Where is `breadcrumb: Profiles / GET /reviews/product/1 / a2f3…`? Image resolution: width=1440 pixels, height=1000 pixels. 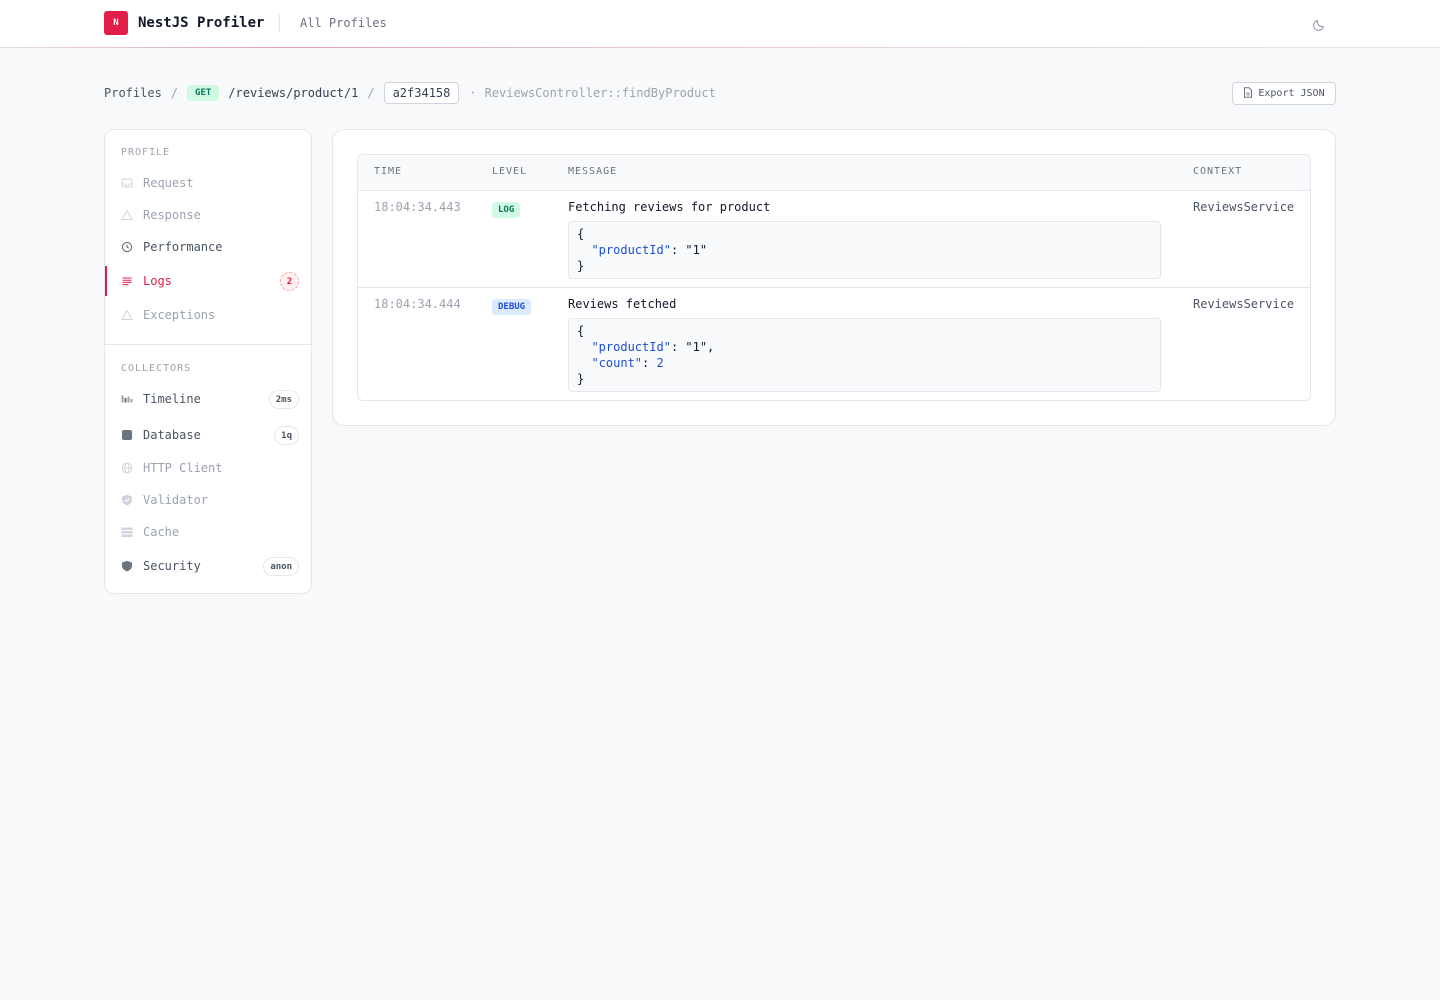 breadcrumb: Profiles / GET /reviews/product/1 / a2f3… is located at coordinates (410, 93).